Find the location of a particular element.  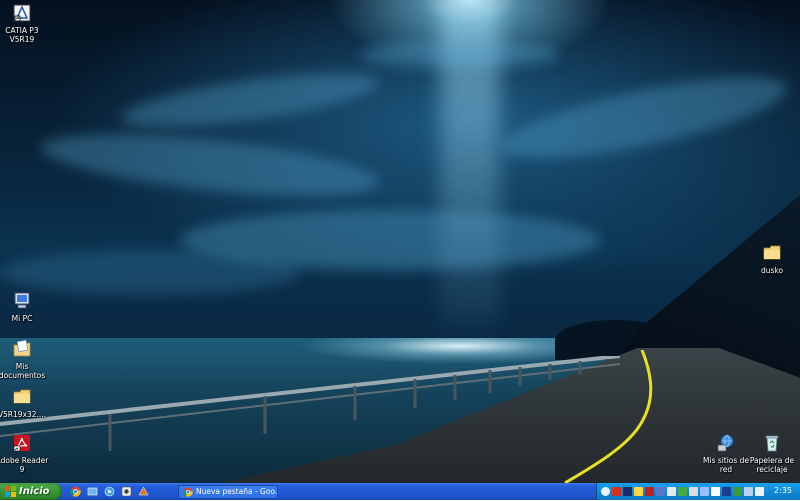

quick-launch is located at coordinates (120, 491).